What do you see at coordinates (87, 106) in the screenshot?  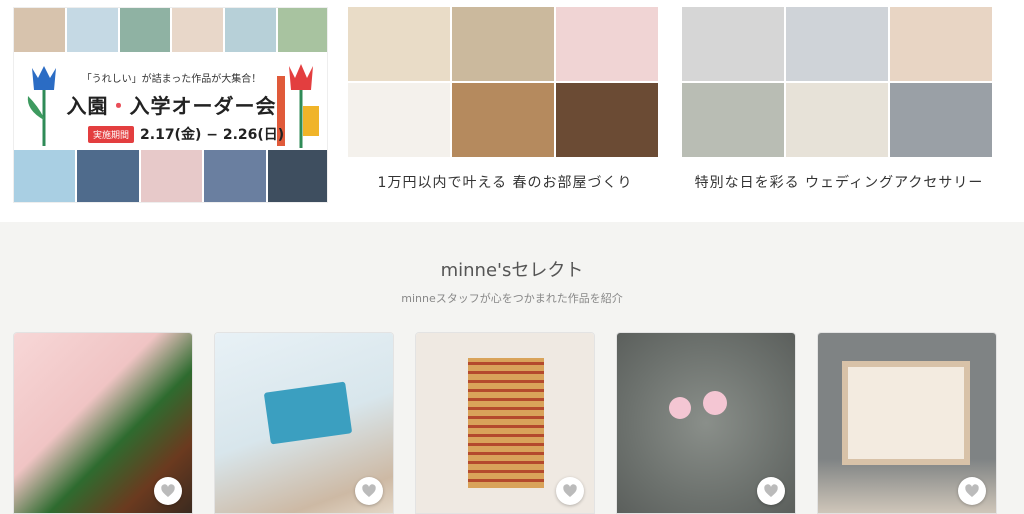 I see `banner-title-part1: 入園` at bounding box center [87, 106].